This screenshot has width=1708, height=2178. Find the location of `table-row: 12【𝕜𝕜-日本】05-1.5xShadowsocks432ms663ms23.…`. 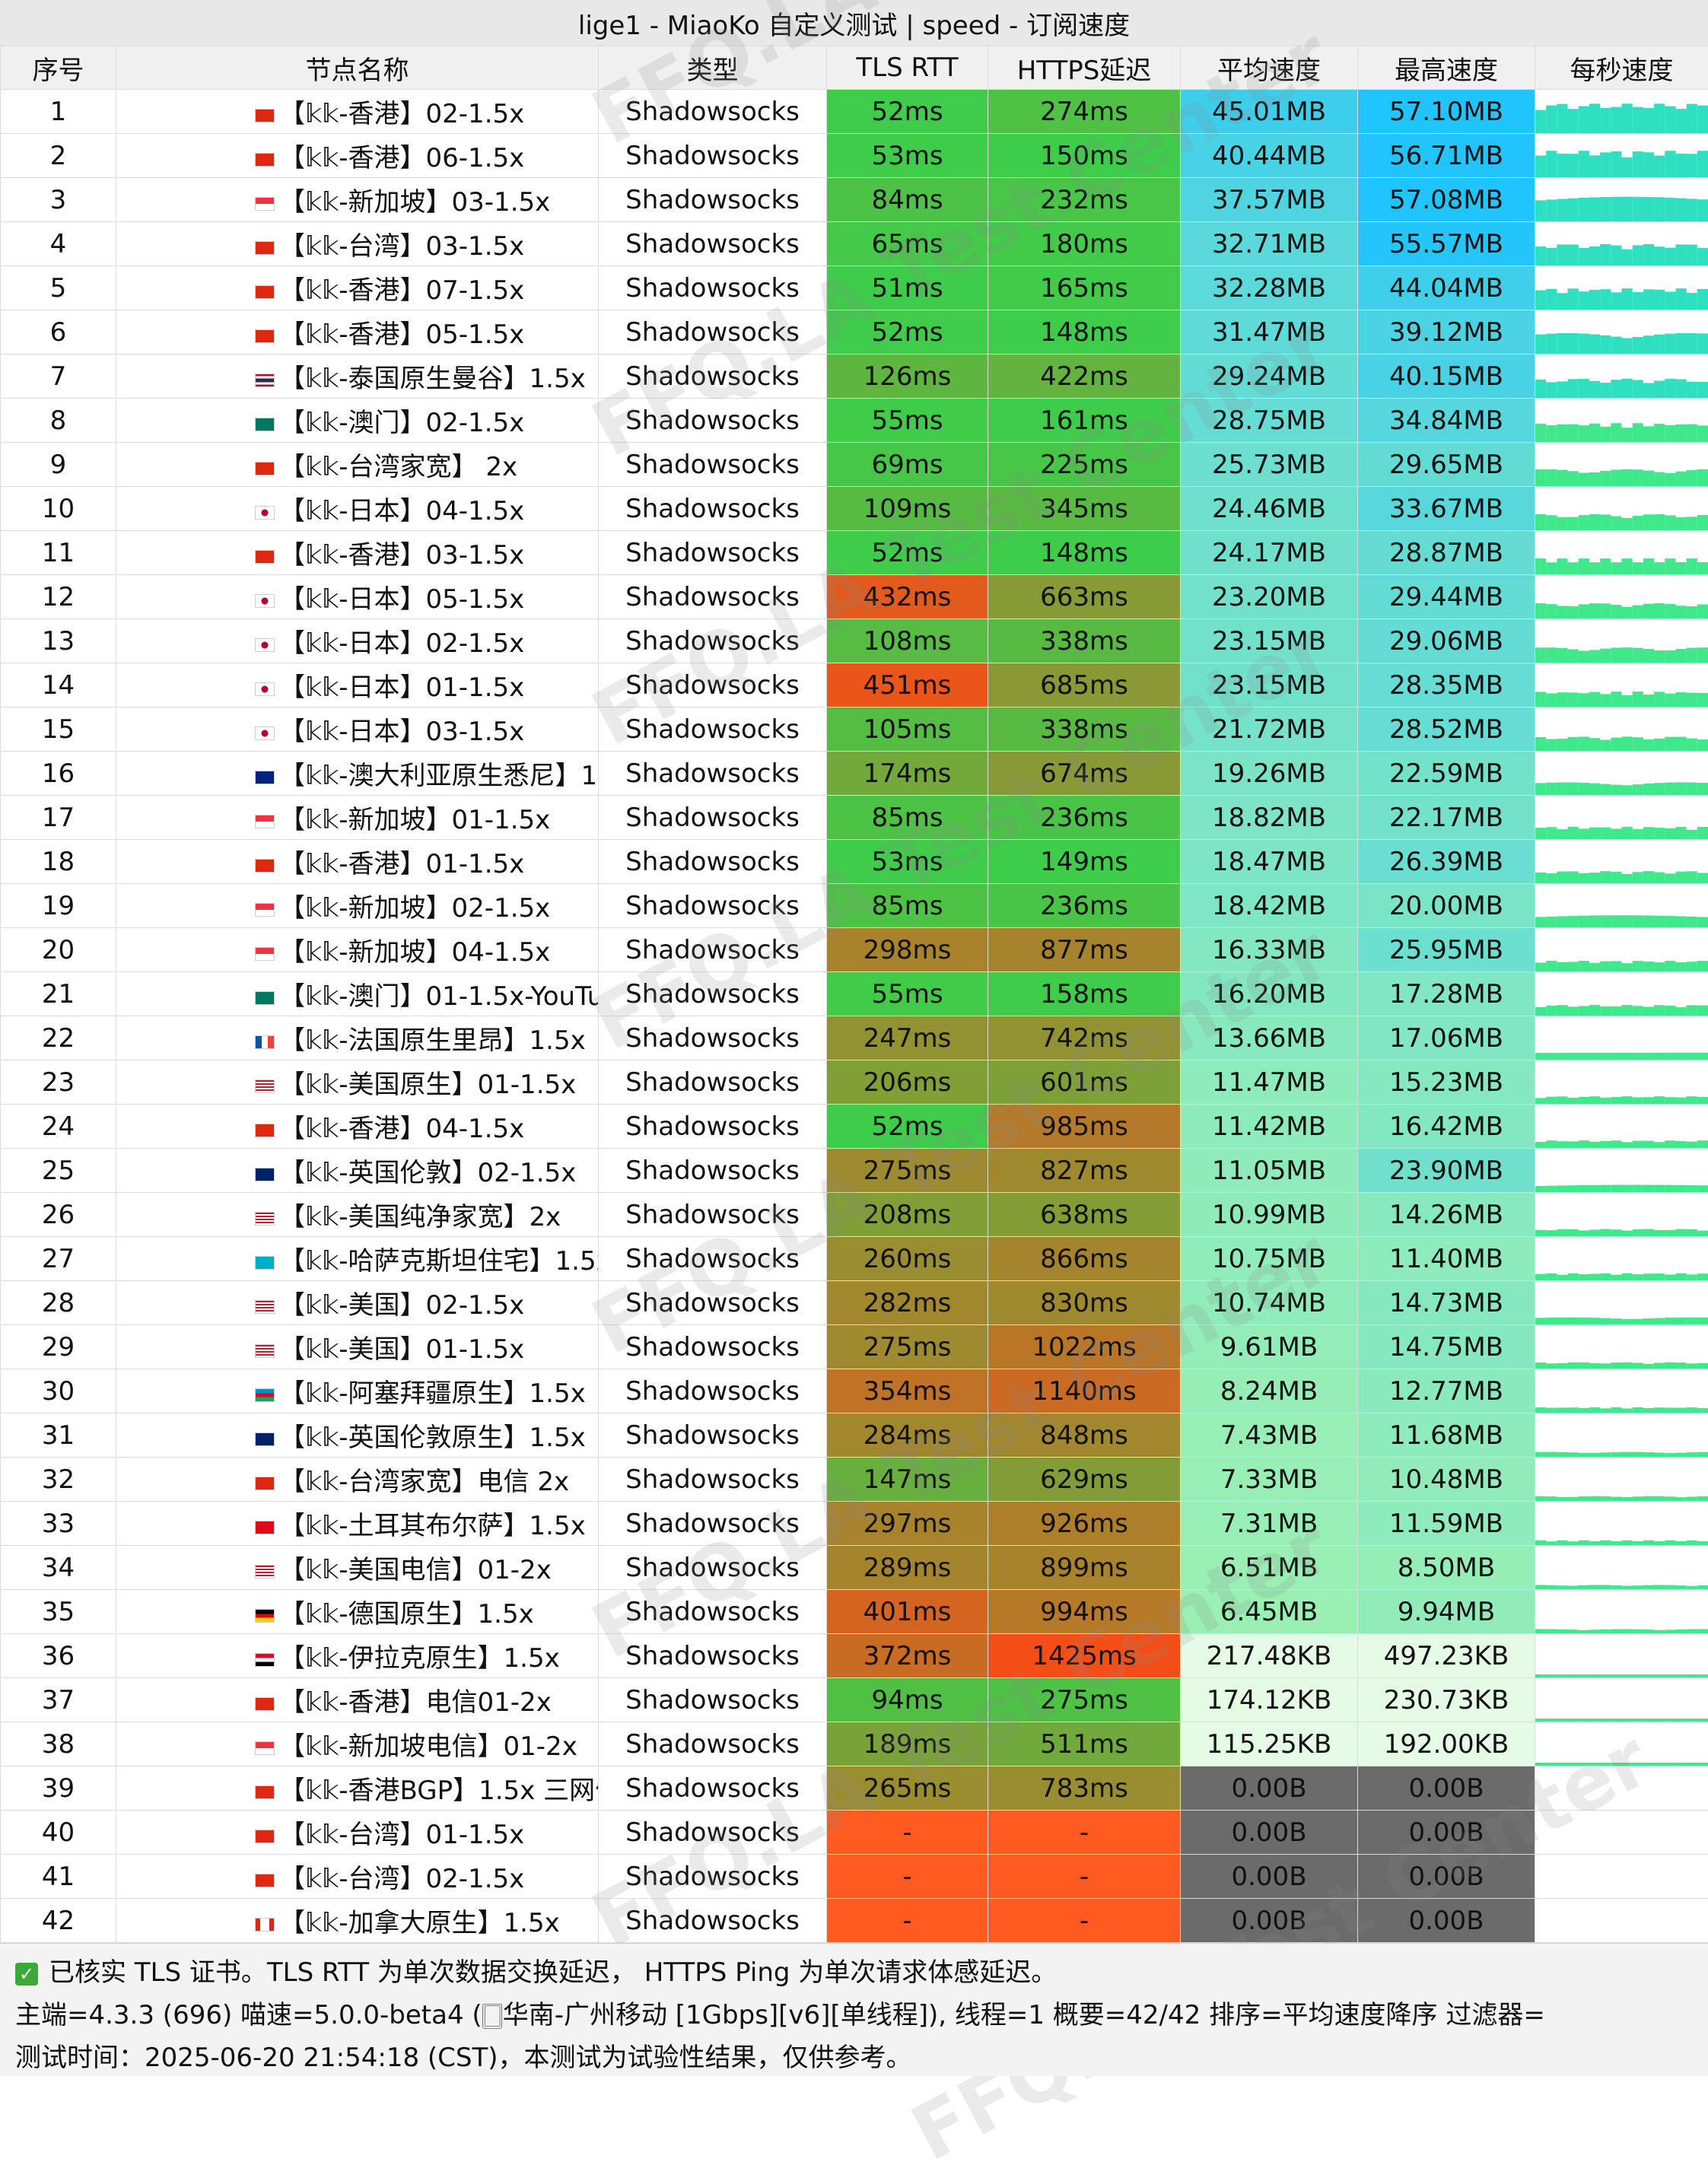

table-row: 12【𝕜𝕜-日本】05-1.5xShadowsocks432ms663ms23.… is located at coordinates (854, 597).